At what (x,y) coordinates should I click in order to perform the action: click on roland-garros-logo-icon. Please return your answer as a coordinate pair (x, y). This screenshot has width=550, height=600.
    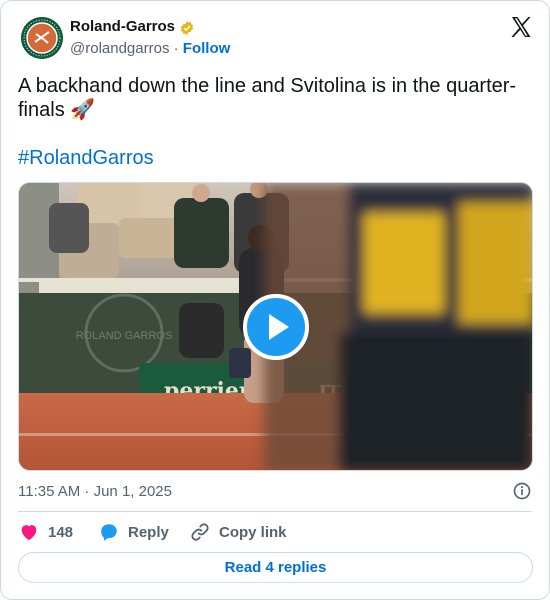
    Looking at the image, I should click on (42, 38).